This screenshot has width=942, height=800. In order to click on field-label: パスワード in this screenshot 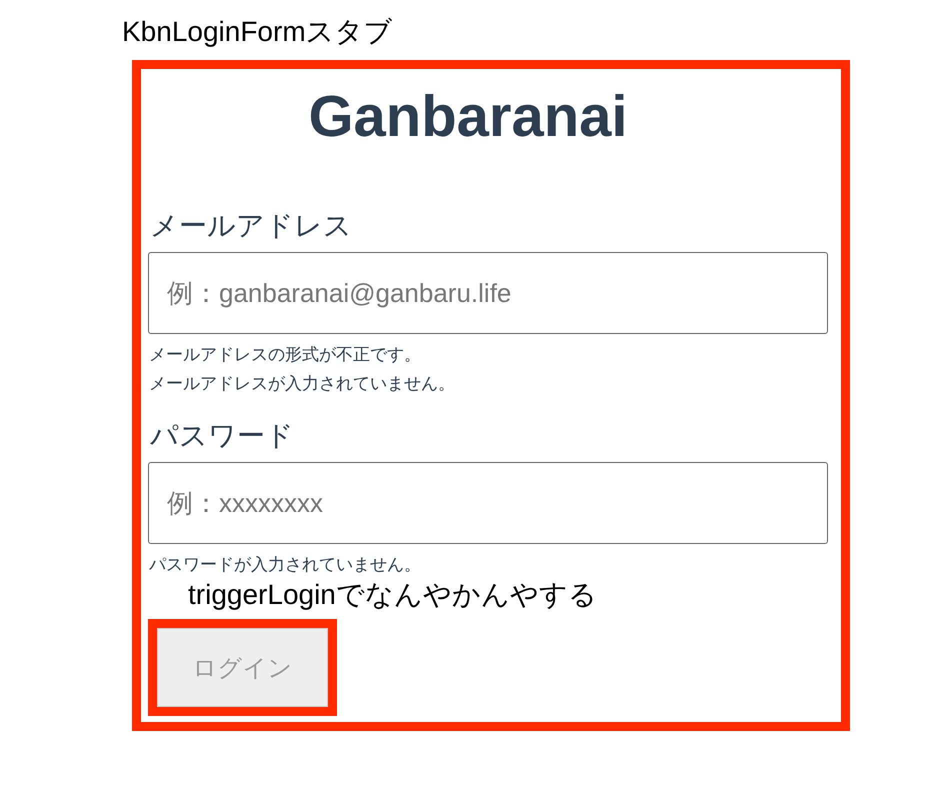, I will do `click(222, 436)`.